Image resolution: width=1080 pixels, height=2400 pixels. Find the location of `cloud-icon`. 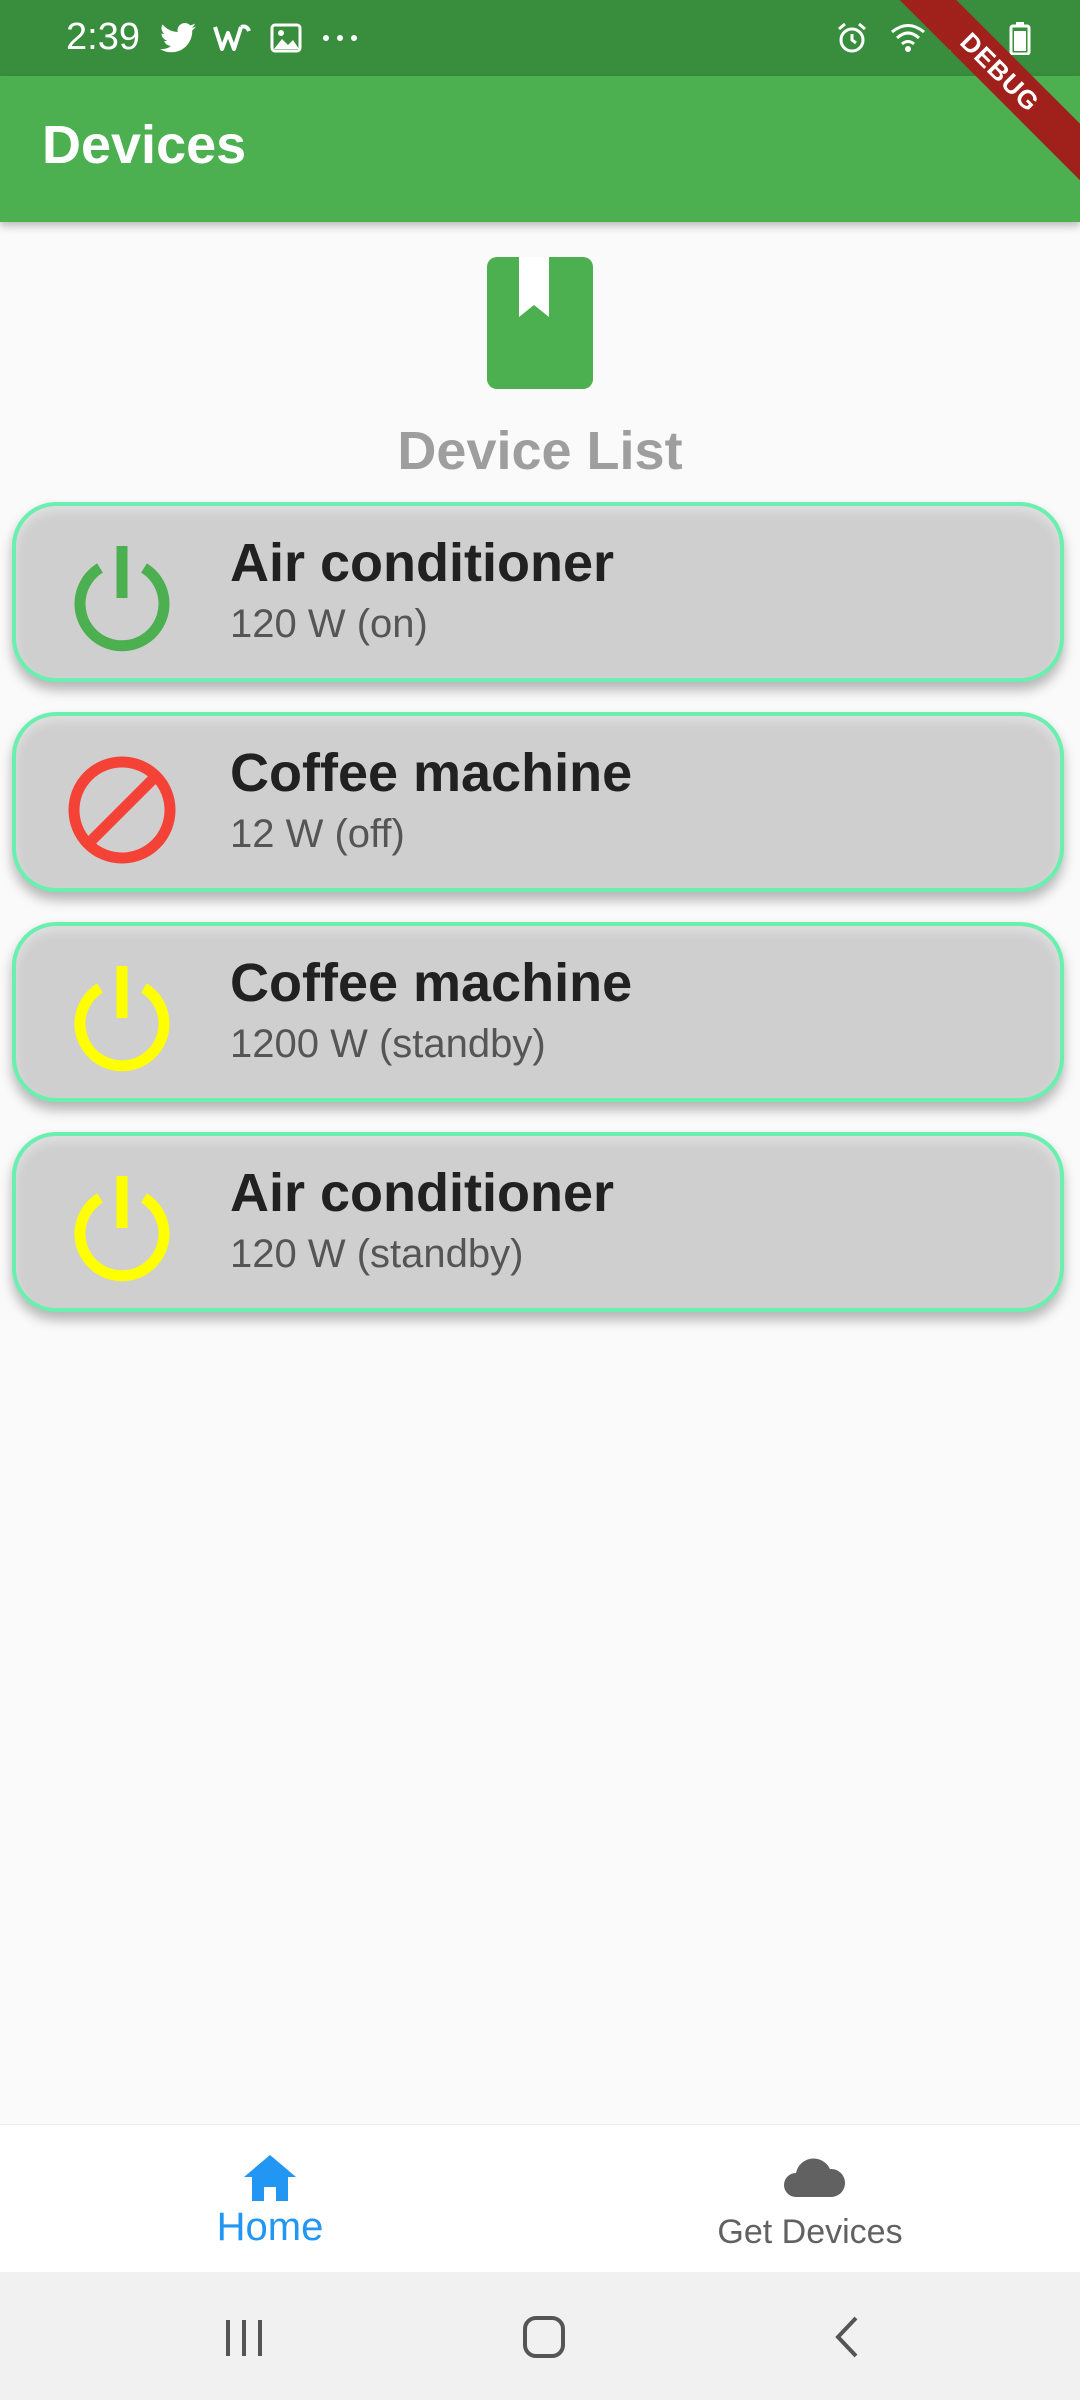

cloud-icon is located at coordinates (813, 2178).